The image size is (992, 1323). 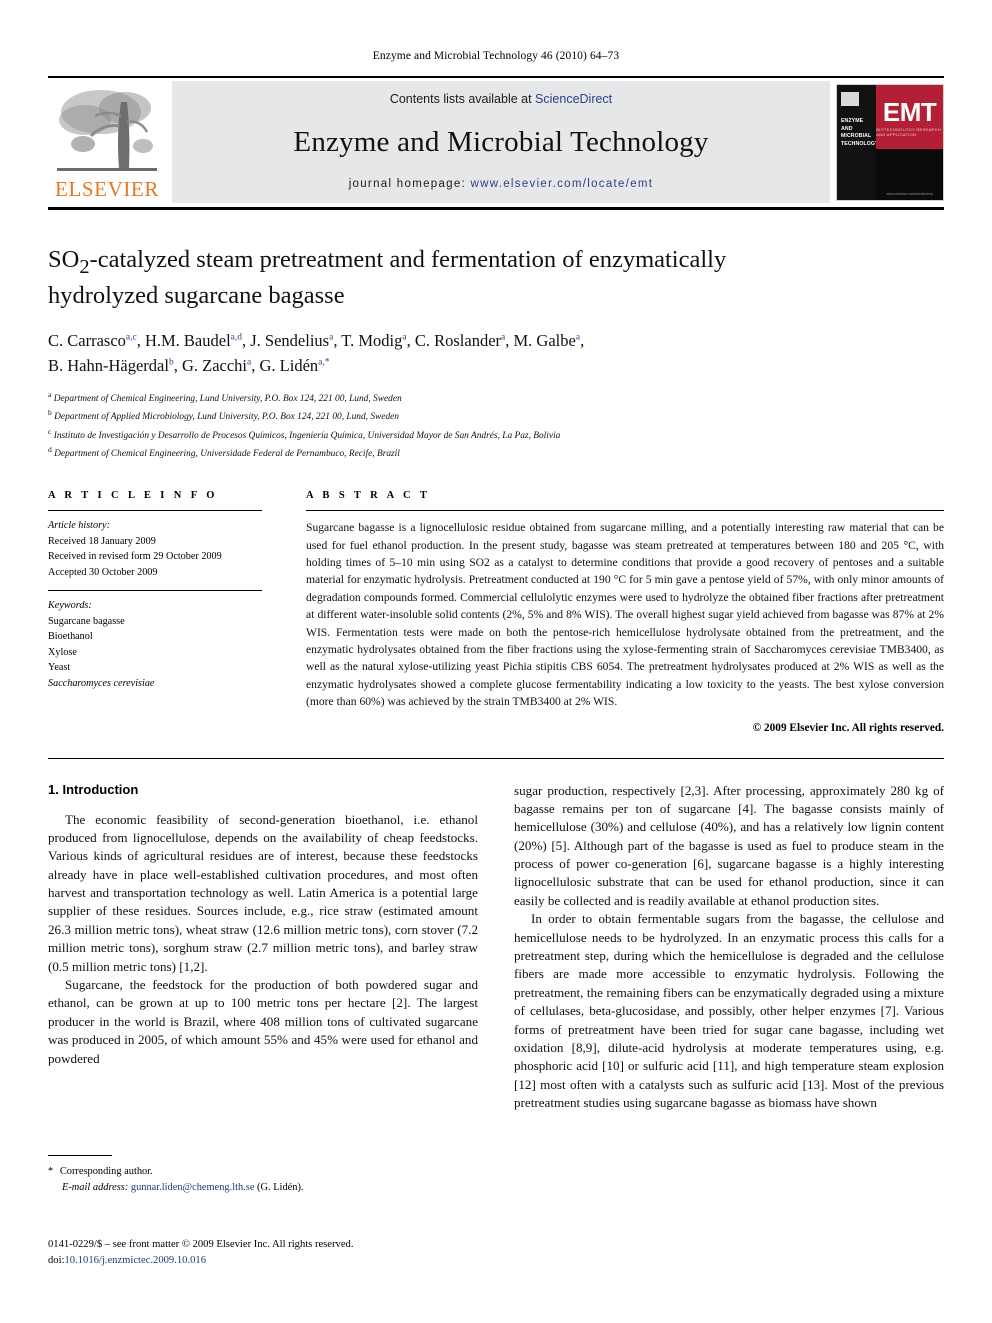 I want to click on author-affil-marker: a,d, so click(x=236, y=337).